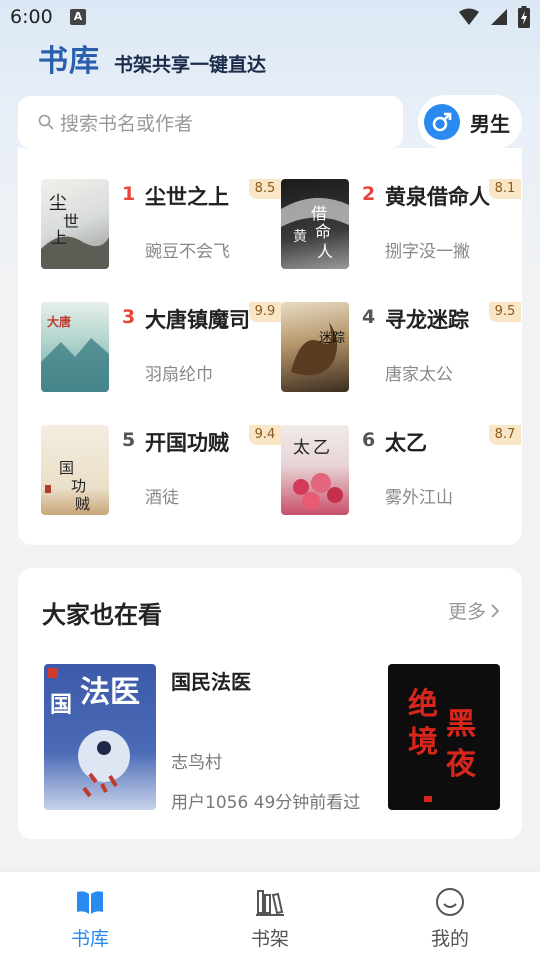 The height and width of the screenshot is (960, 540). I want to click on book-title: 太乙, so click(406, 443).